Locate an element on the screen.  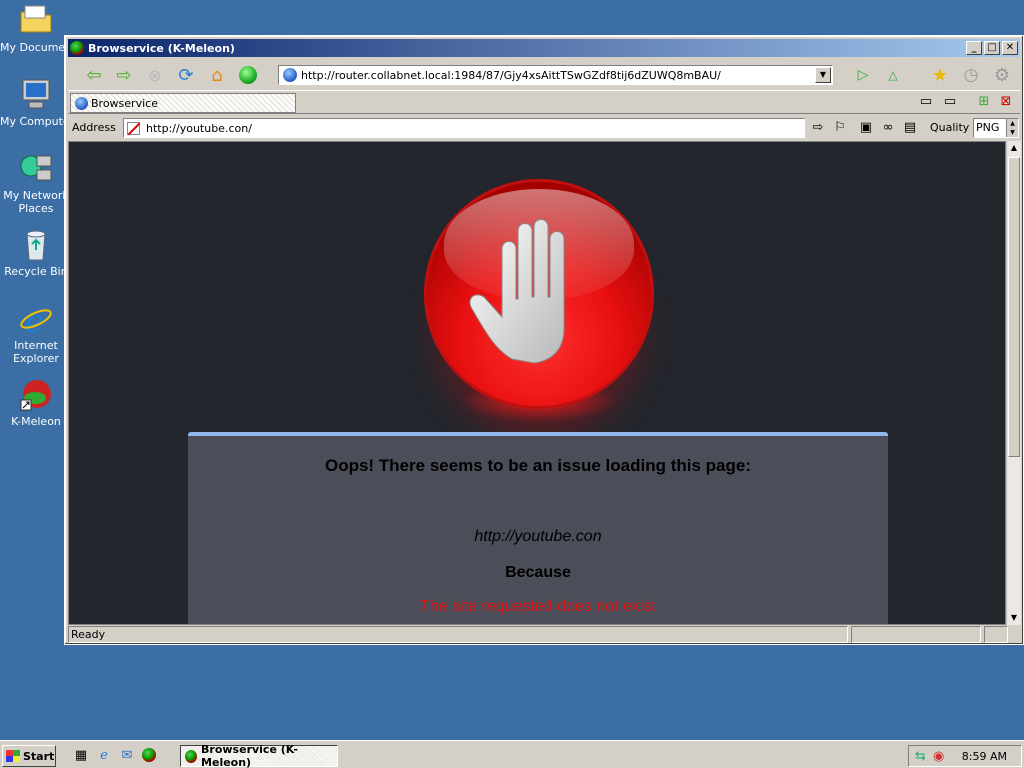
desktop-icon-label: My Documents is located at coordinates (41, 47).